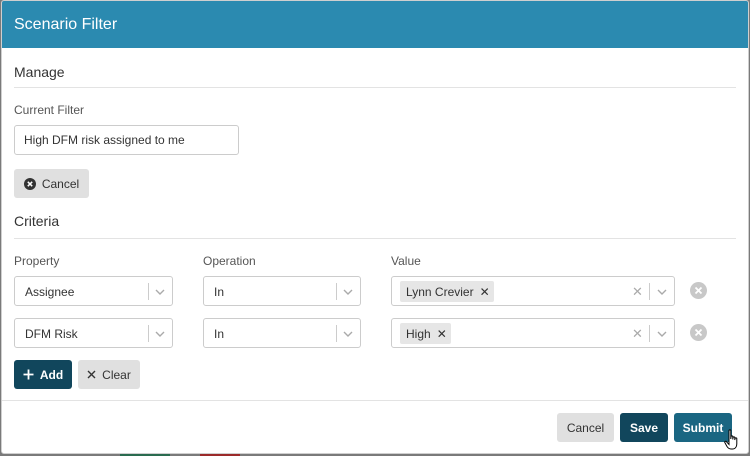 Image resolution: width=750 pixels, height=456 pixels. Describe the element at coordinates (533, 291) in the screenshot. I see `value-multiselect: Lynn Crevier ✕ ✕` at that location.